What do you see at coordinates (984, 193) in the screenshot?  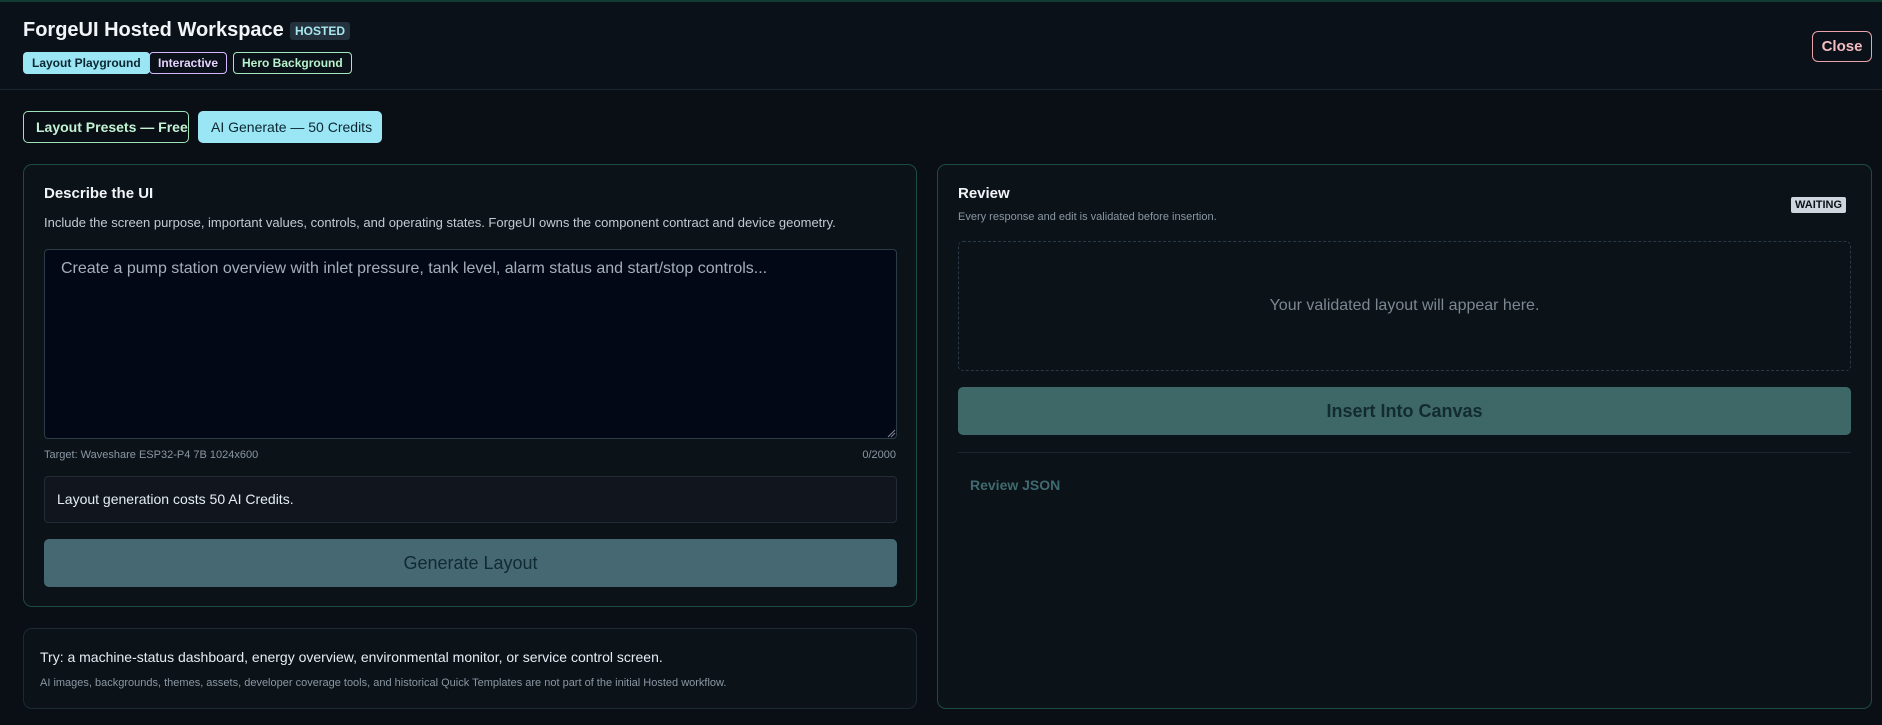 I see `review-title: Review` at bounding box center [984, 193].